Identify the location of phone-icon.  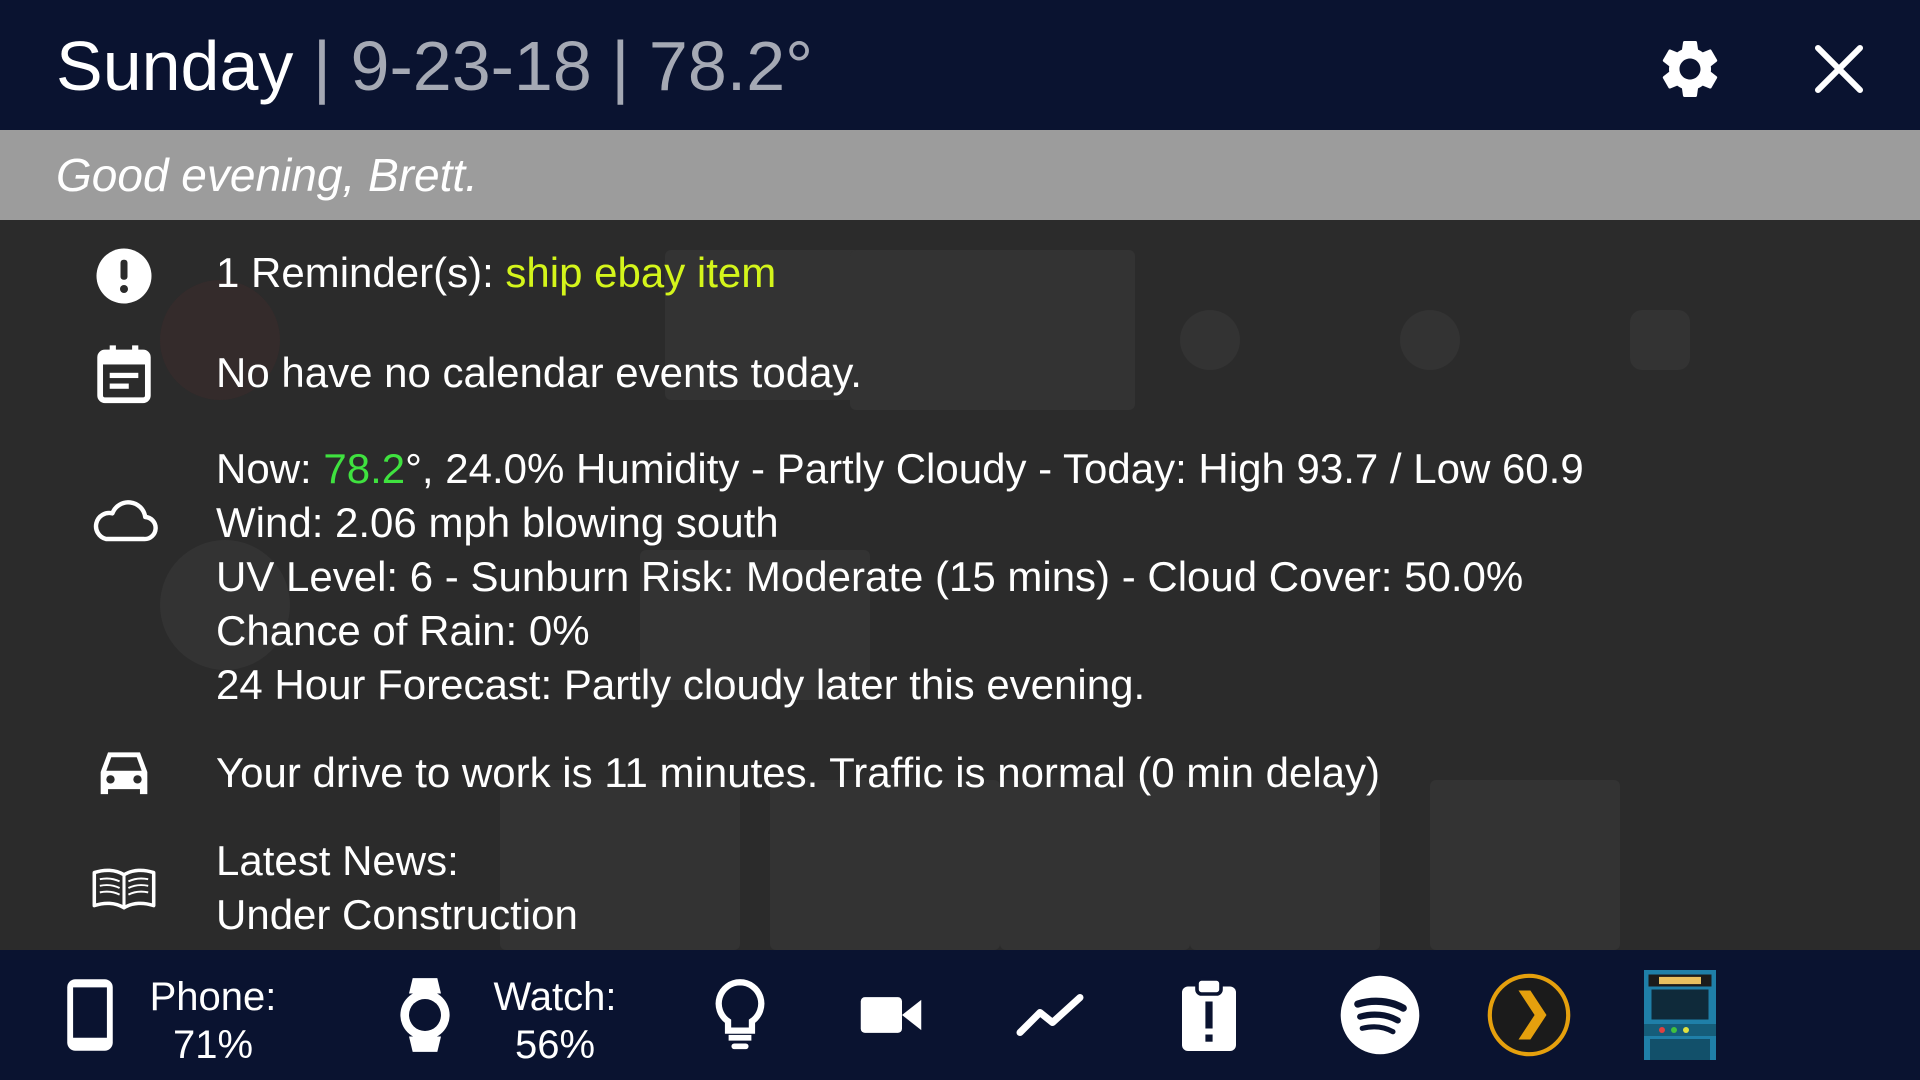
(90, 1015).